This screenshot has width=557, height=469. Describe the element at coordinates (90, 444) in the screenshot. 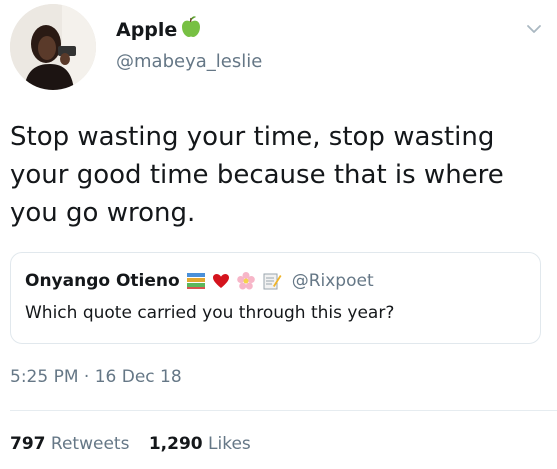

I see `retweets-label: Retweets` at that location.